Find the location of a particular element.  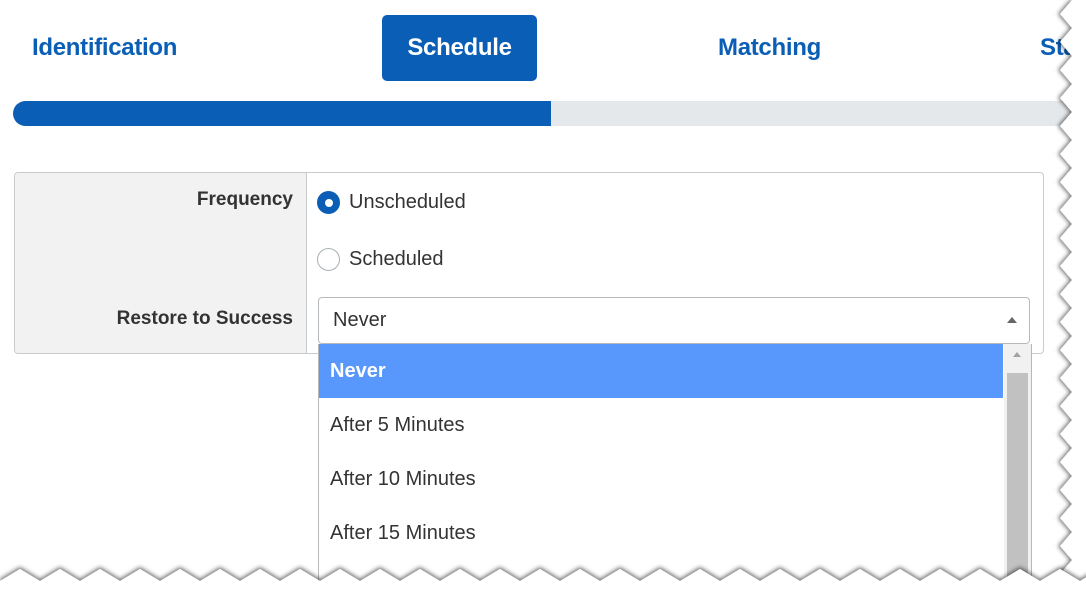

radio-unscheduled: Unscheduled is located at coordinates (391, 202).